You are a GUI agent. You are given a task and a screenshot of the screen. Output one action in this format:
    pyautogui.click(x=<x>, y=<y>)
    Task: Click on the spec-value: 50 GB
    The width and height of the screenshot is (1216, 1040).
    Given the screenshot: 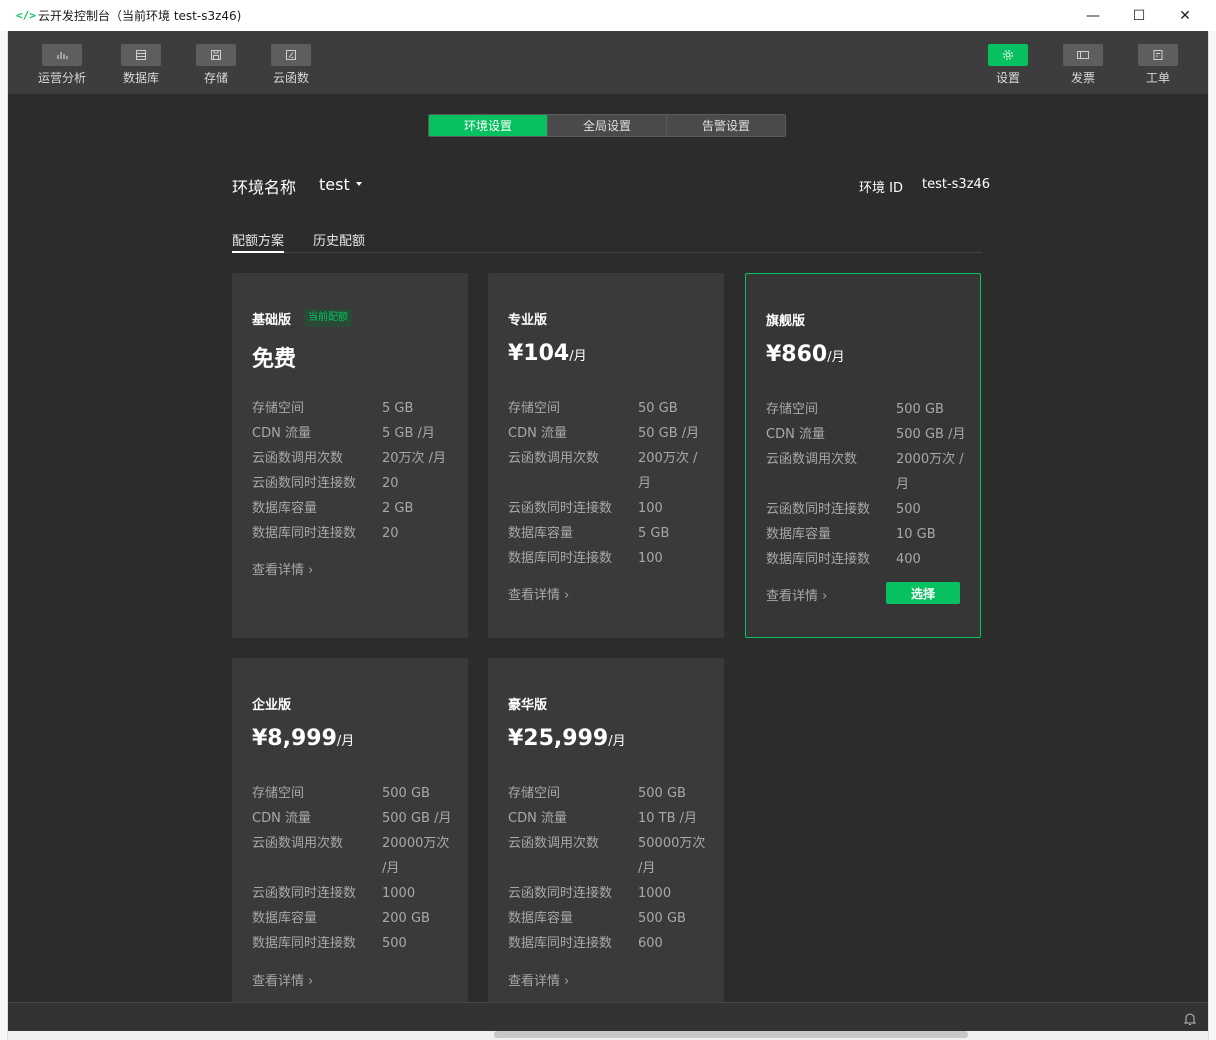 What is the action you would take?
    pyautogui.click(x=658, y=408)
    